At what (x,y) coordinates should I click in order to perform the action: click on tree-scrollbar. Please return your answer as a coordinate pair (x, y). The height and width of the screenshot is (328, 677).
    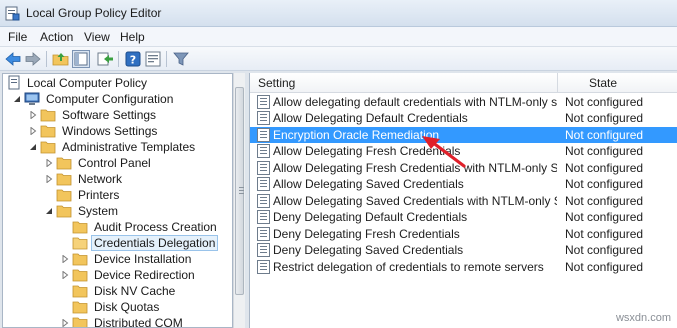
    Looking at the image, I should click on (239, 200).